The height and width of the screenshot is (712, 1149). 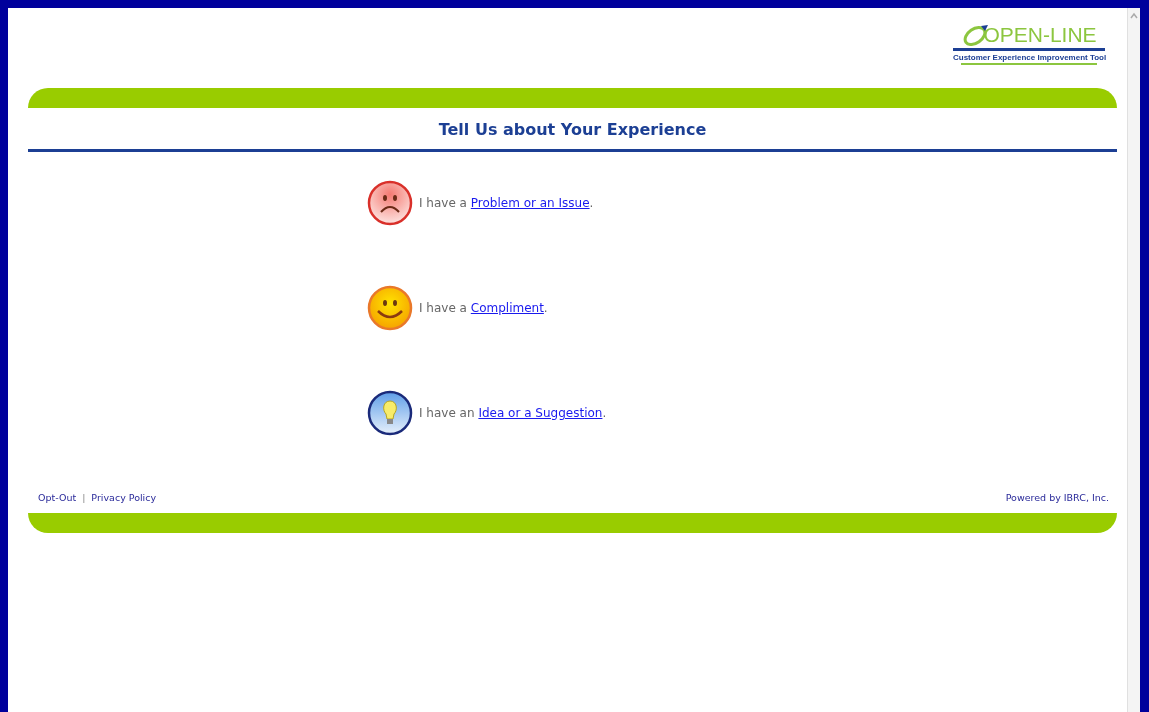 I want to click on lightbulb-icon, so click(x=390, y=413).